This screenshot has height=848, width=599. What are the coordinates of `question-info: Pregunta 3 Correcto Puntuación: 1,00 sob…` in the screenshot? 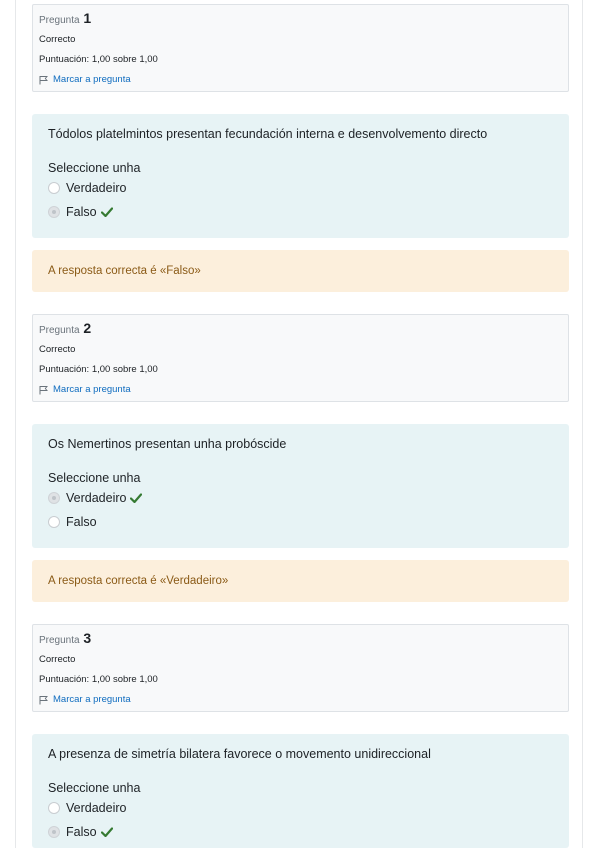 It's located at (300, 668).